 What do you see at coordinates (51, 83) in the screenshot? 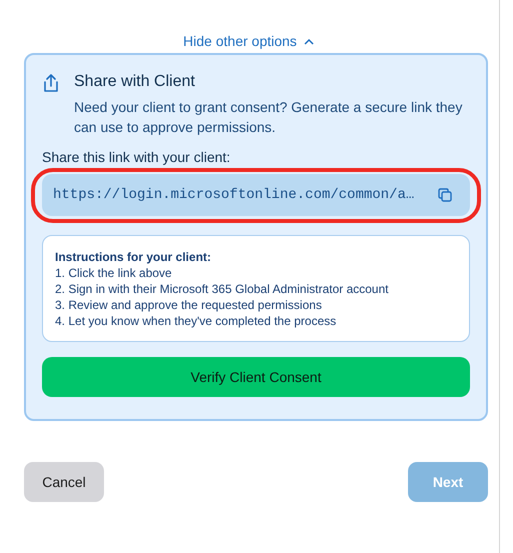
I see `share-icon` at bounding box center [51, 83].